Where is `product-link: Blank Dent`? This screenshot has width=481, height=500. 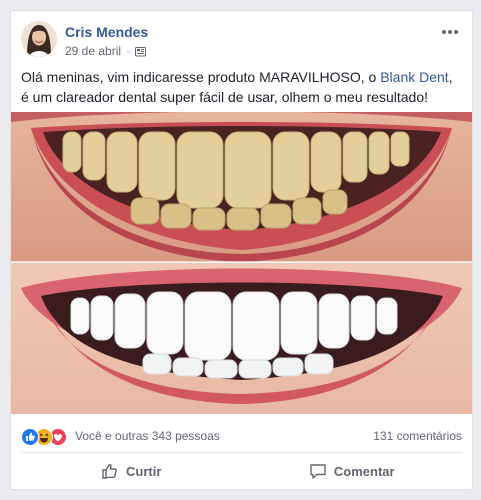 product-link: Blank Dent is located at coordinates (414, 77).